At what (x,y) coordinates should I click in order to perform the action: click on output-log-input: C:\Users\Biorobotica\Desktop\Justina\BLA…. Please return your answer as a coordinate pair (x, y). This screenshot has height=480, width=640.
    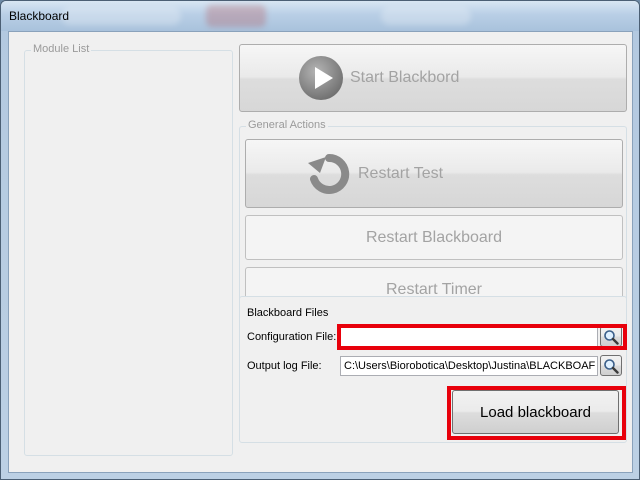
    Looking at the image, I should click on (469, 366).